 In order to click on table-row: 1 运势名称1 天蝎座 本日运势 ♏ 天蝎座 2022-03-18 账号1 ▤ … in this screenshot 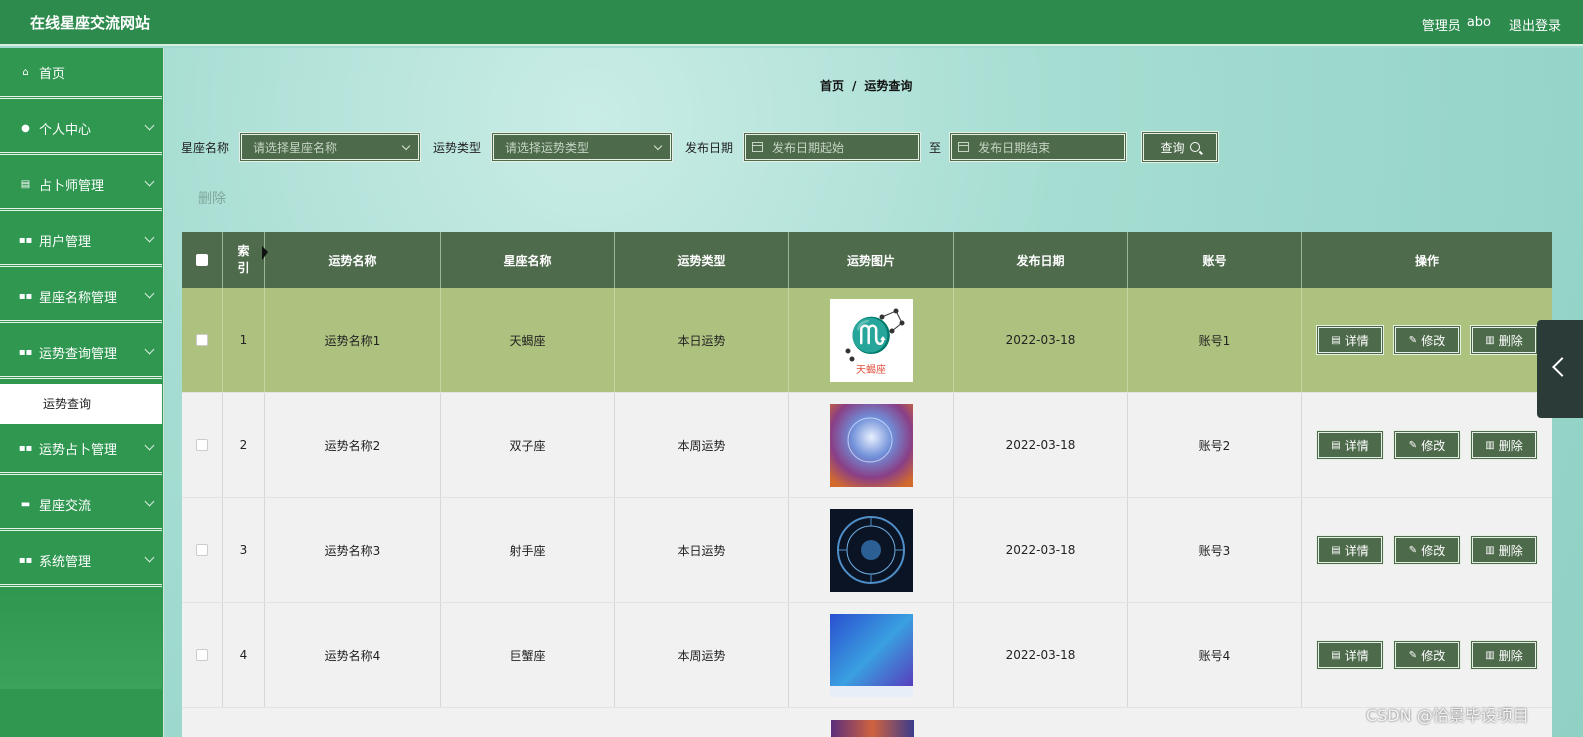, I will do `click(867, 340)`.